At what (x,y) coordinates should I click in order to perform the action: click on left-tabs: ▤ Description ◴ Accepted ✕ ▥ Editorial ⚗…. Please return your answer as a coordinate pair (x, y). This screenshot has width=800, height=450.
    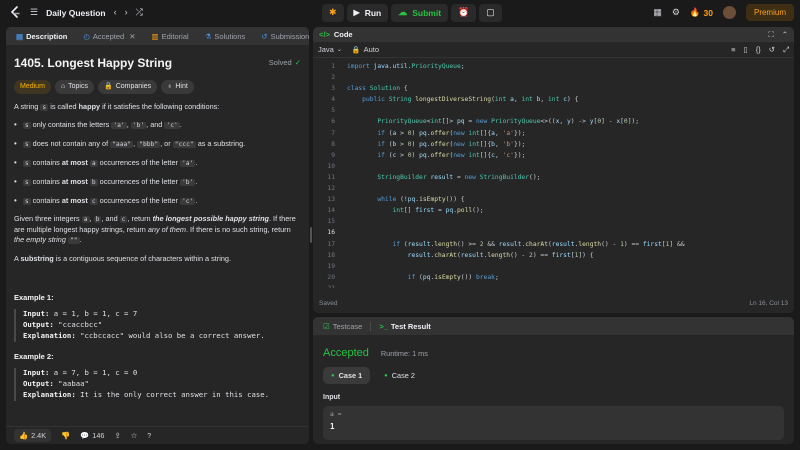
    Looking at the image, I should click on (157, 36).